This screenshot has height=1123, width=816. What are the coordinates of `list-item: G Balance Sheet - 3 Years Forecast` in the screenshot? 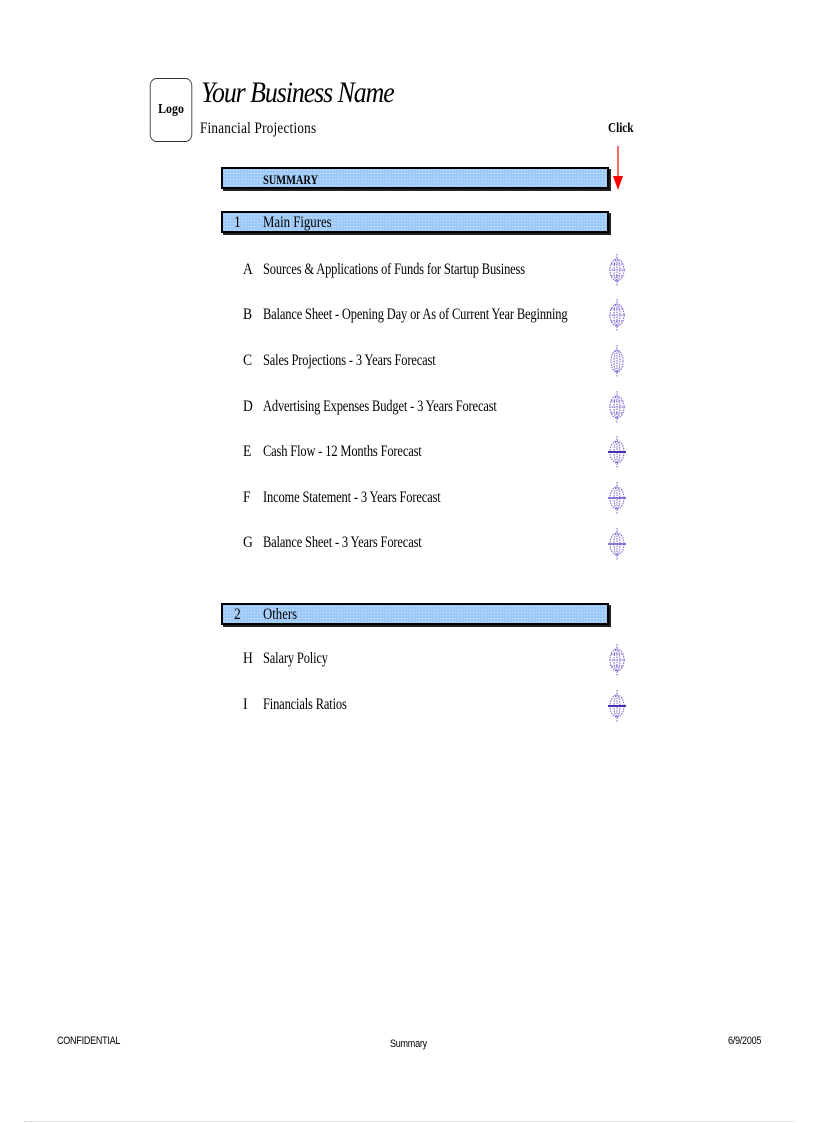 It's located at (443, 544).